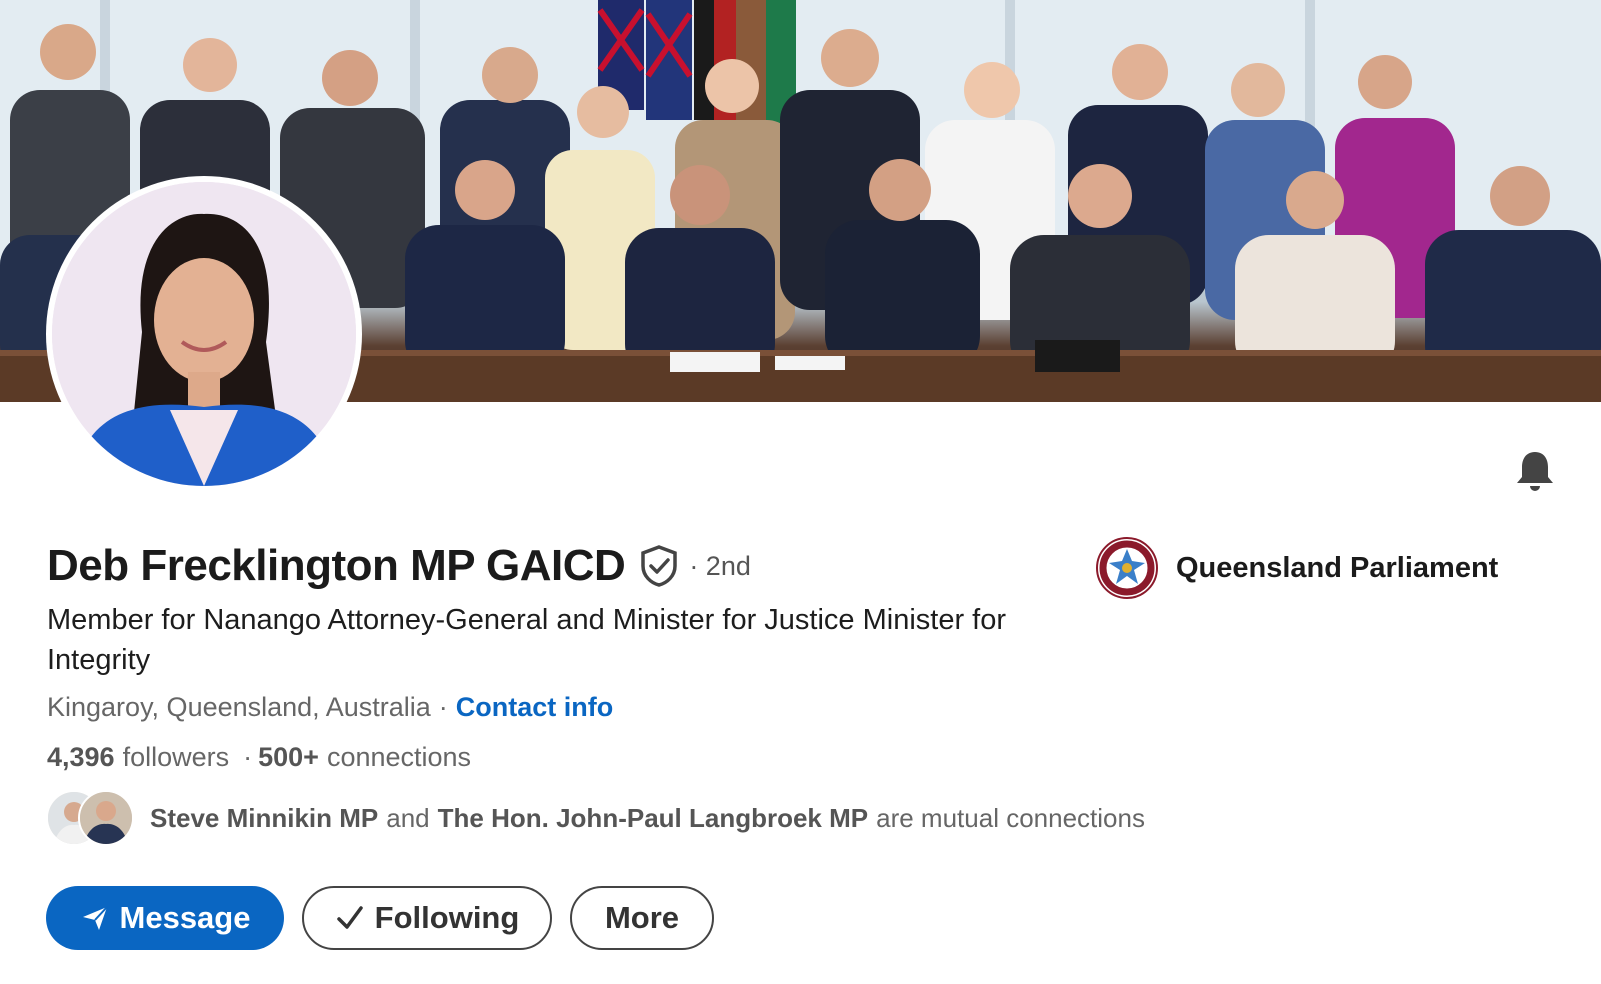 The width and height of the screenshot is (1601, 984). I want to click on mutual-joiner: and, so click(408, 817).